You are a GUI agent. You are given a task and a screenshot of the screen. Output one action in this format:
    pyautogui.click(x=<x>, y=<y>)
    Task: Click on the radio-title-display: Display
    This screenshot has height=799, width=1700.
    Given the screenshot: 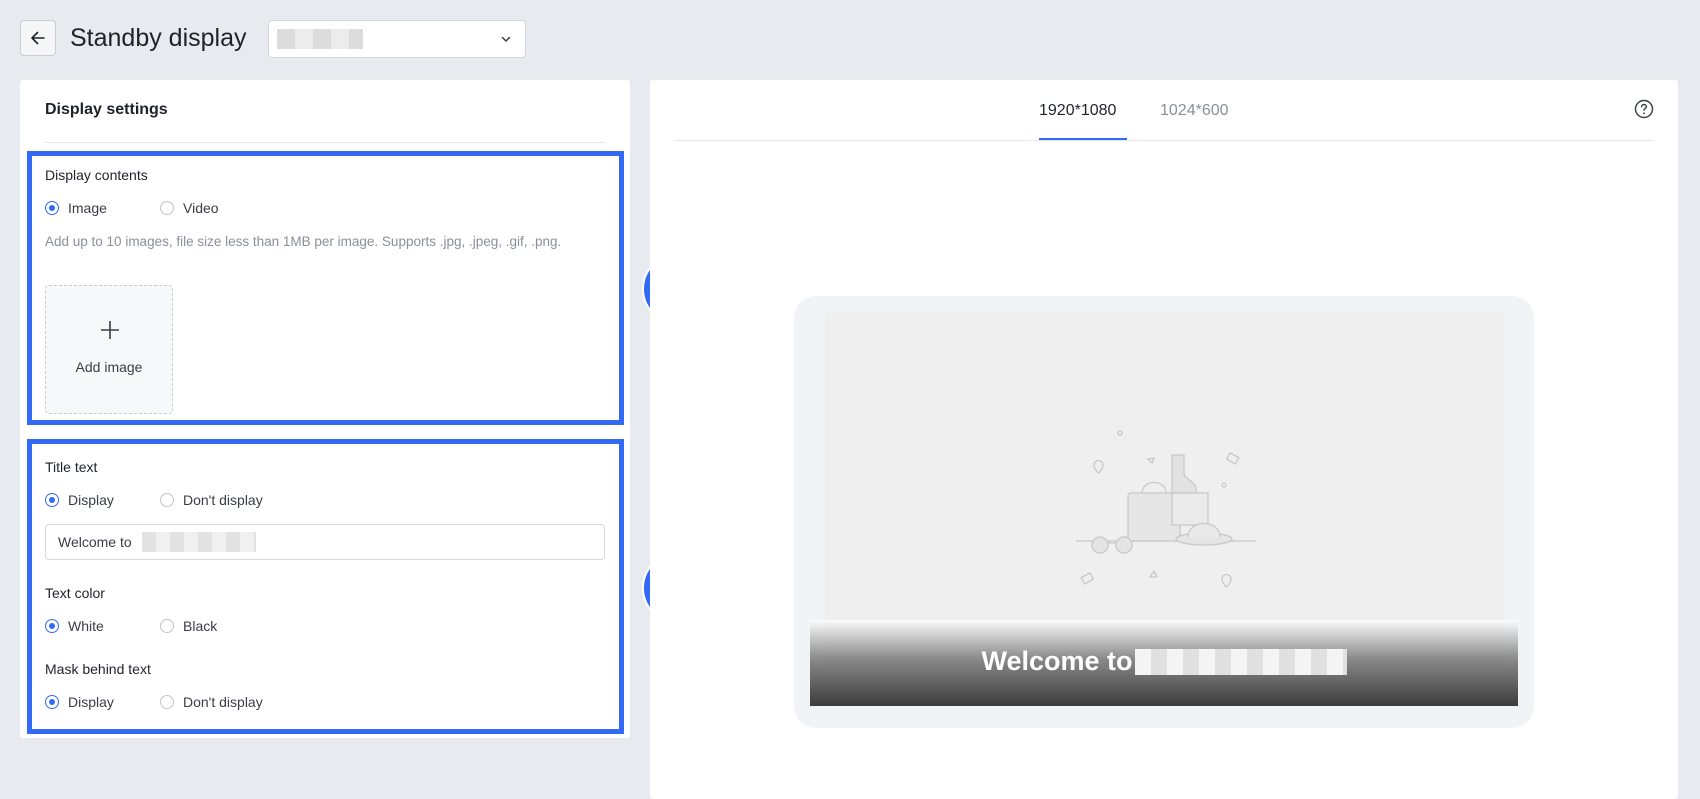 What is the action you would take?
    pyautogui.click(x=102, y=500)
    